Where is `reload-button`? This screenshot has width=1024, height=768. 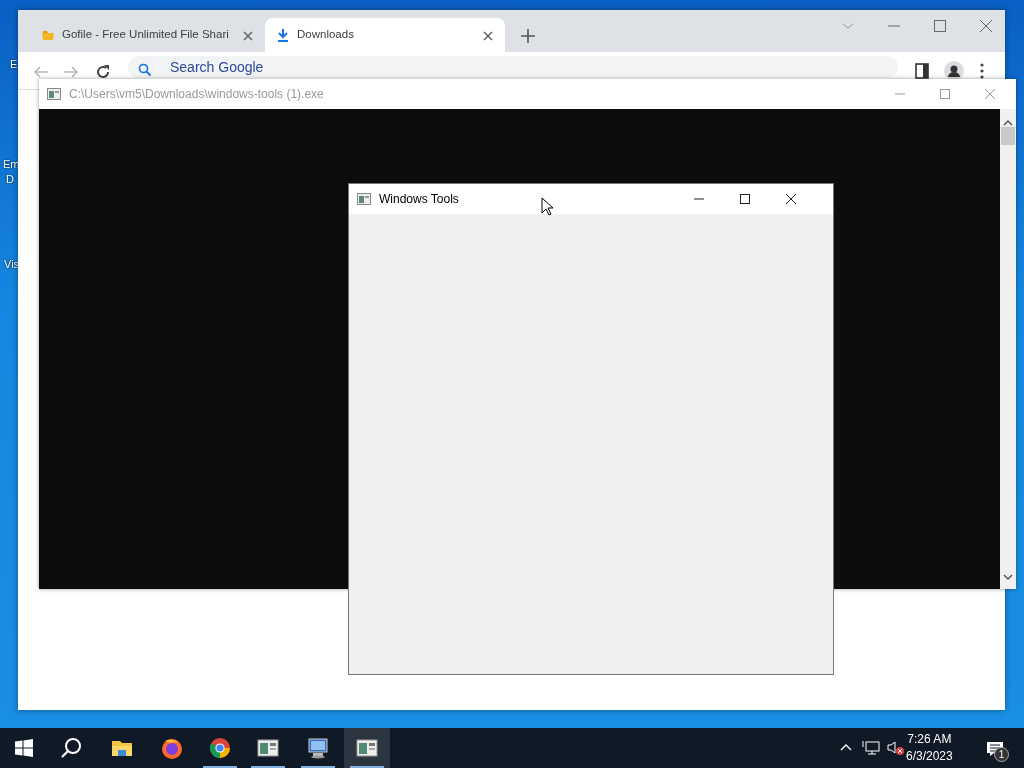 reload-button is located at coordinates (103, 72).